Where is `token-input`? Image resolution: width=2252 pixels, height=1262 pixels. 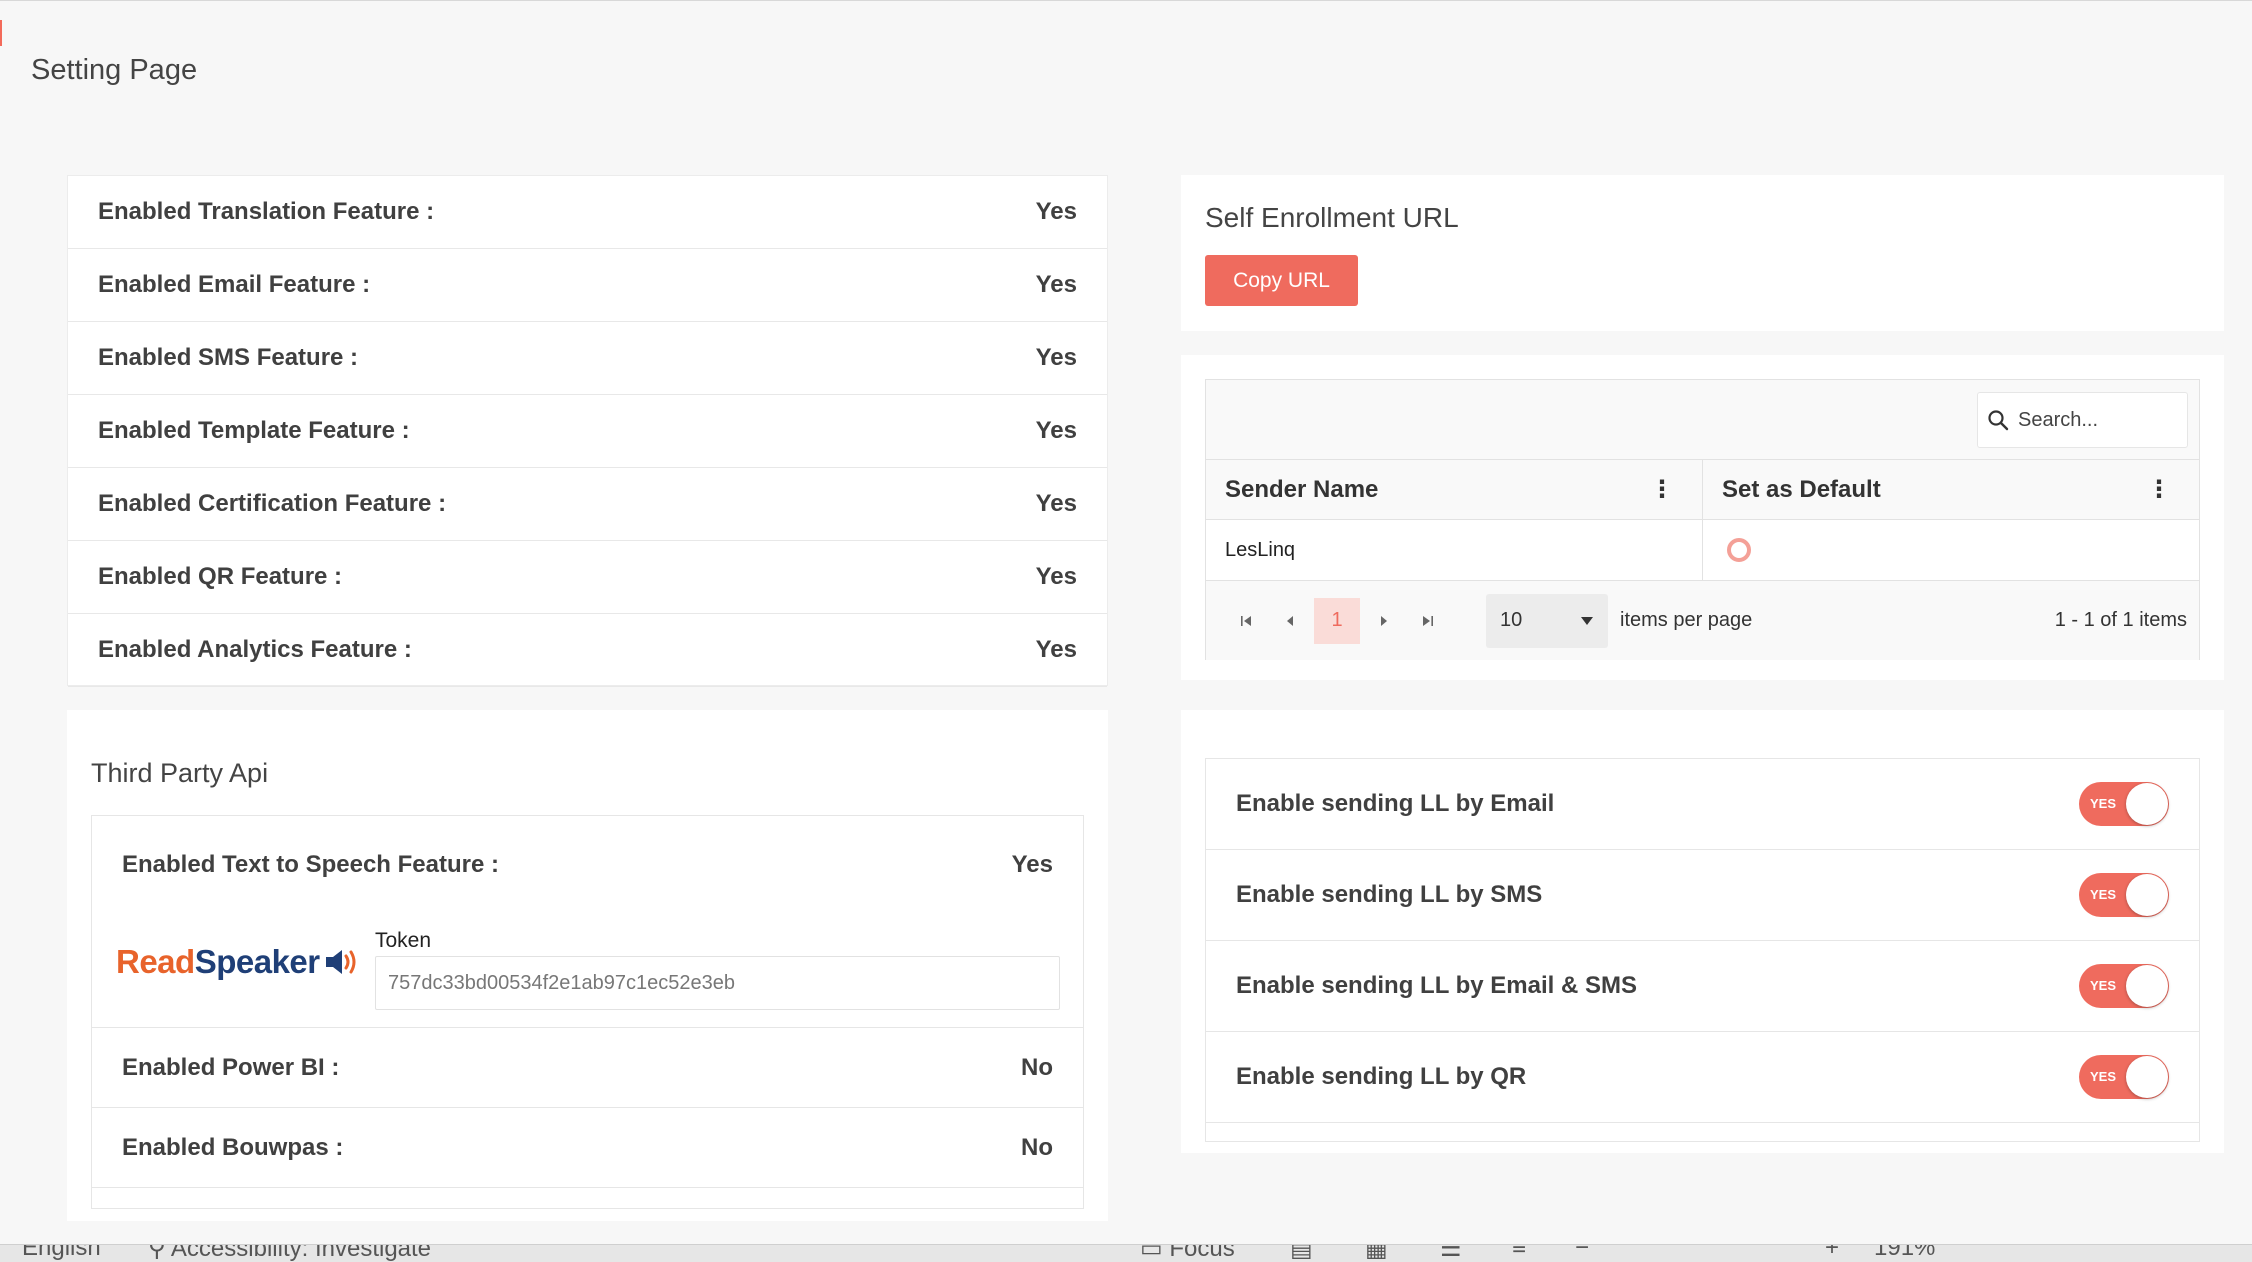 token-input is located at coordinates (717, 983).